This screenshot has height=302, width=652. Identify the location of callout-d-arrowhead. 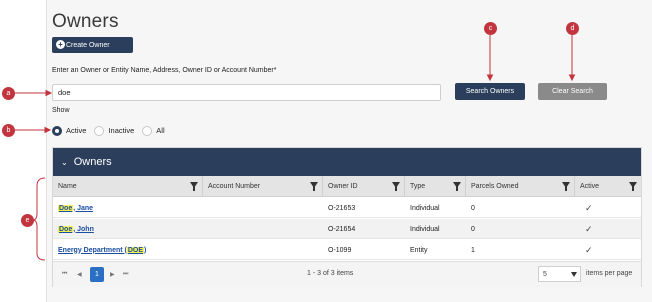
(572, 78).